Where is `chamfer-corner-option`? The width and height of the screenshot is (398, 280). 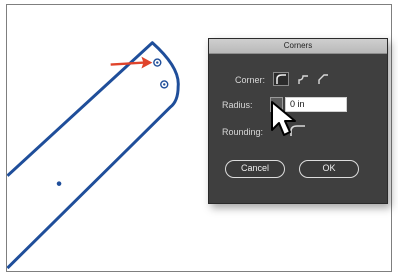
chamfer-corner-option is located at coordinates (323, 79).